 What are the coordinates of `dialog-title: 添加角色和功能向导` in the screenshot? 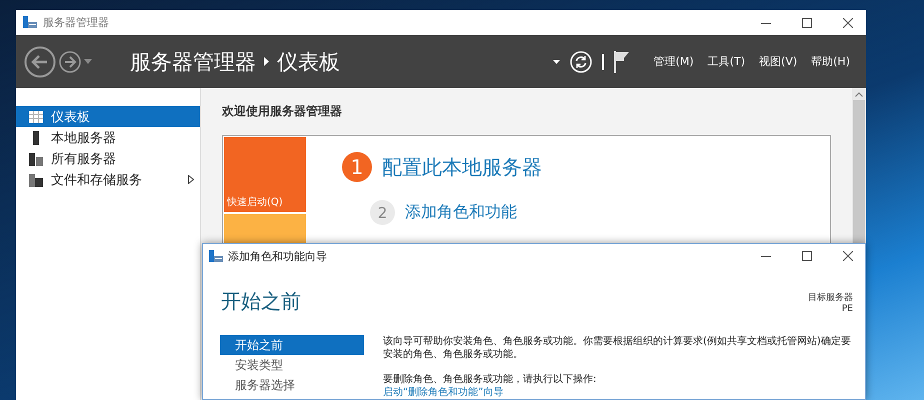 It's located at (277, 256).